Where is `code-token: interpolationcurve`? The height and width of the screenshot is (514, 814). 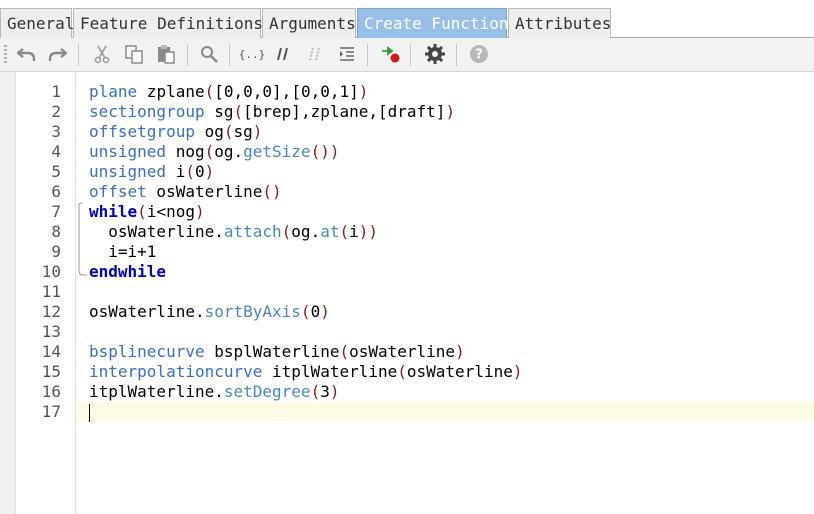
code-token: interpolationcurve is located at coordinates (176, 371).